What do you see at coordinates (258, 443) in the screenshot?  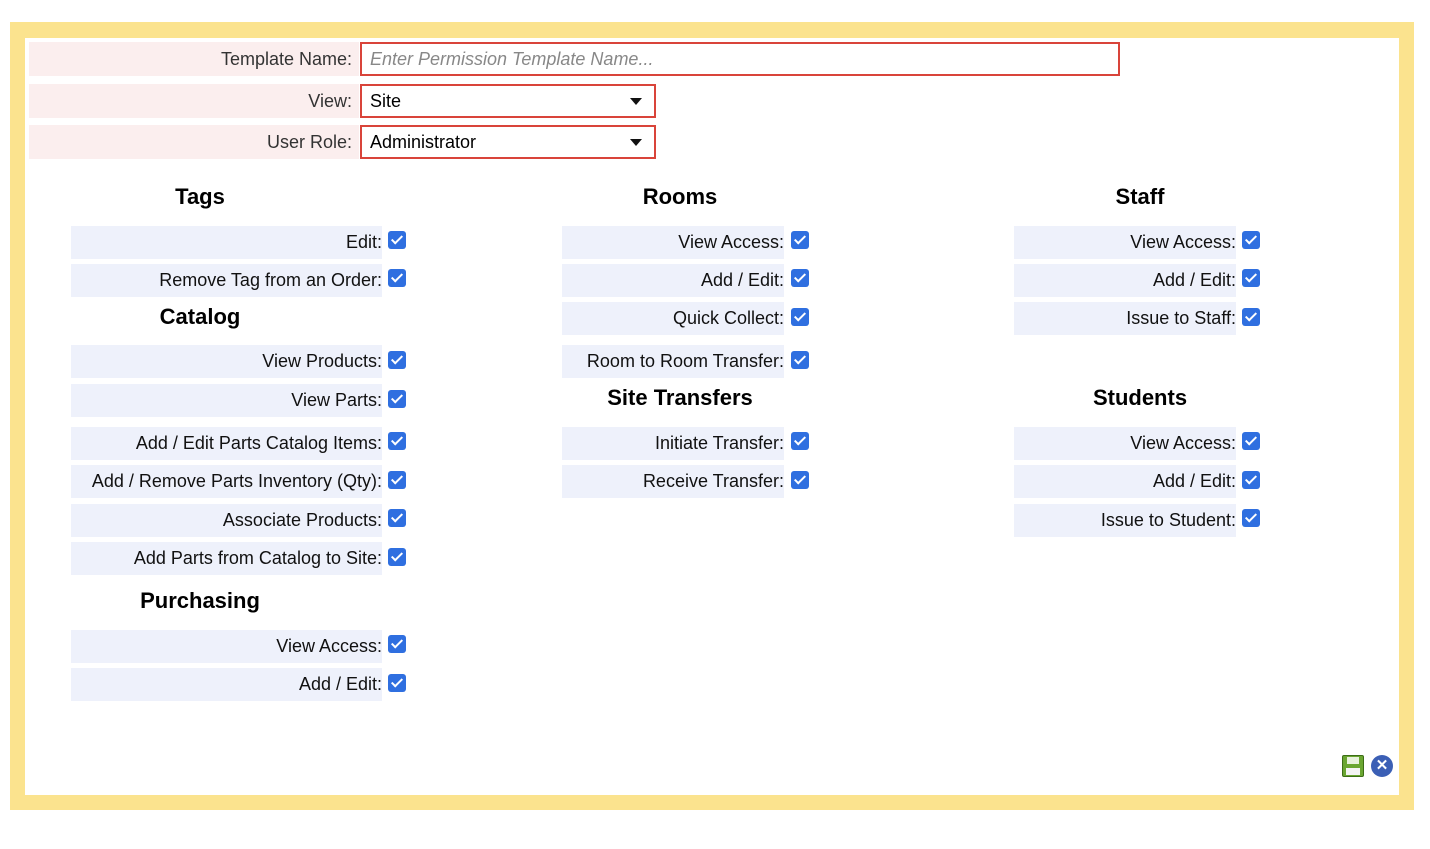 I see `perm-label: Add / Edit Parts Catalog Items:` at bounding box center [258, 443].